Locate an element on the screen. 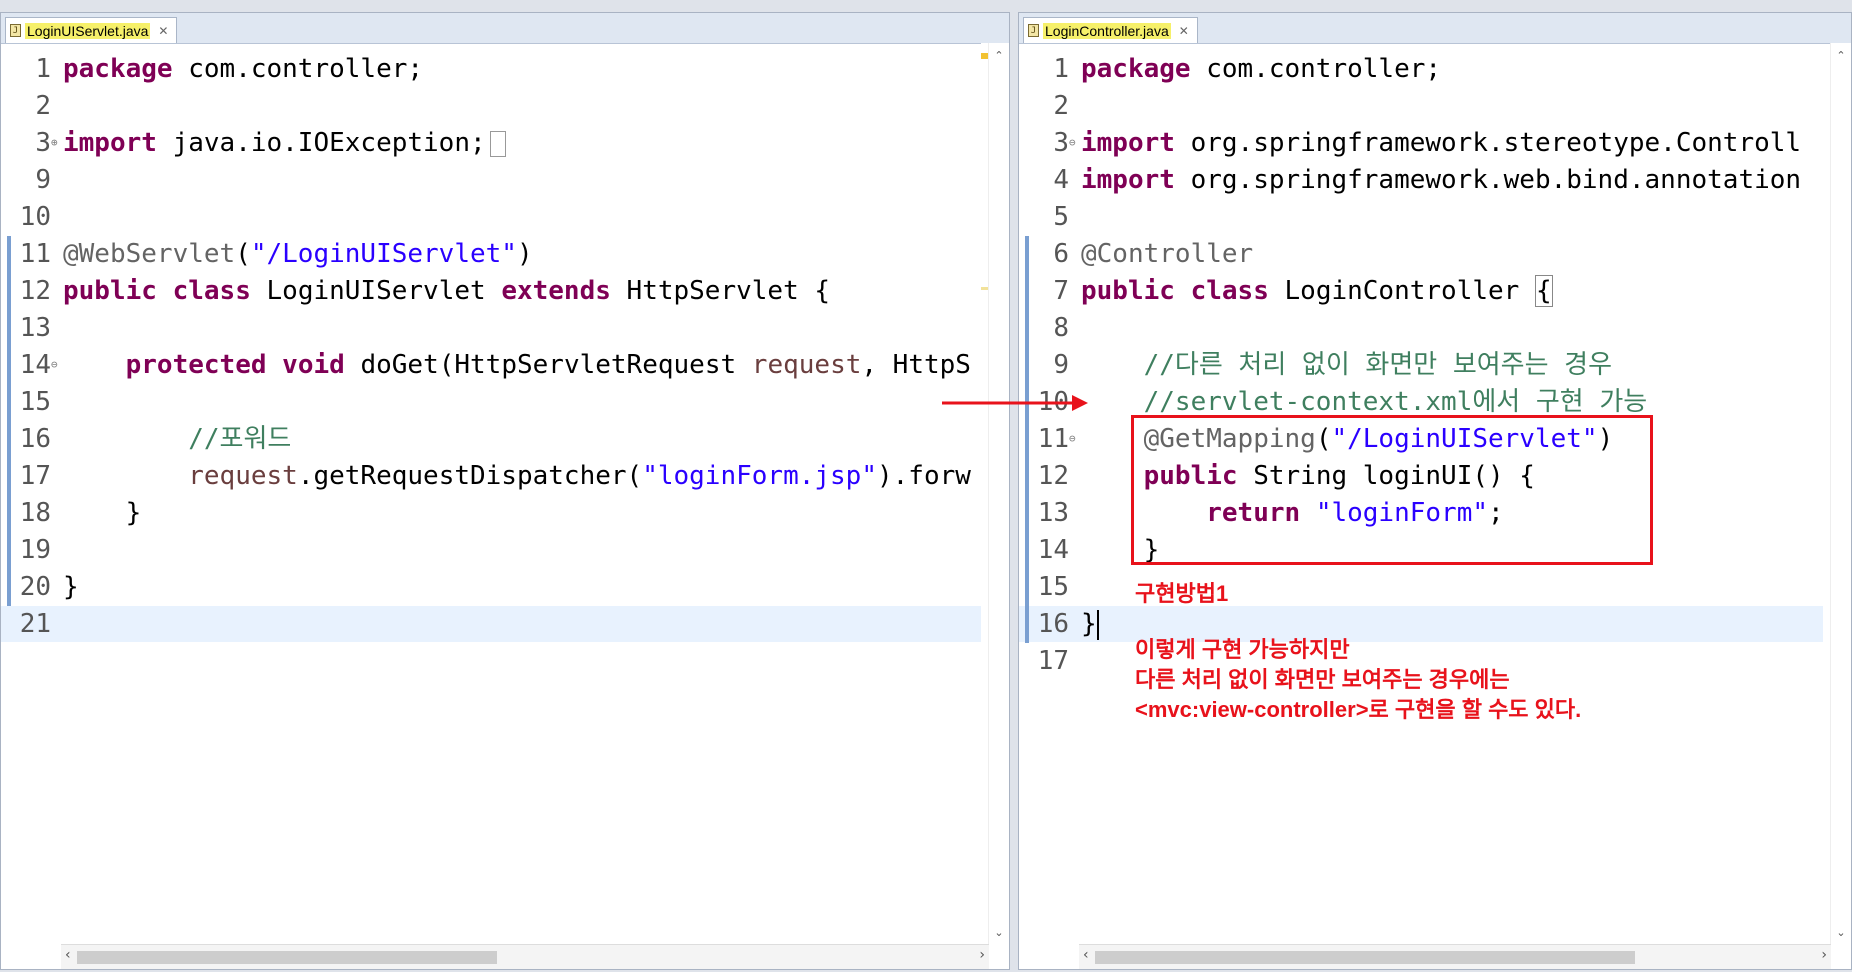  highlight-box is located at coordinates (1392, 490).